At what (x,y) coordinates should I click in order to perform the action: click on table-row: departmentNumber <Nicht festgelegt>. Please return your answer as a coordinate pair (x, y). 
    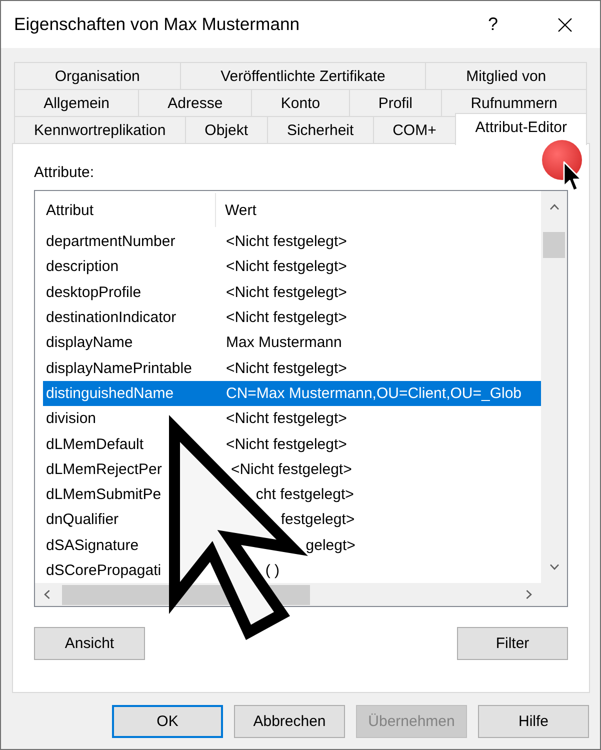
    Looking at the image, I should click on (292, 241).